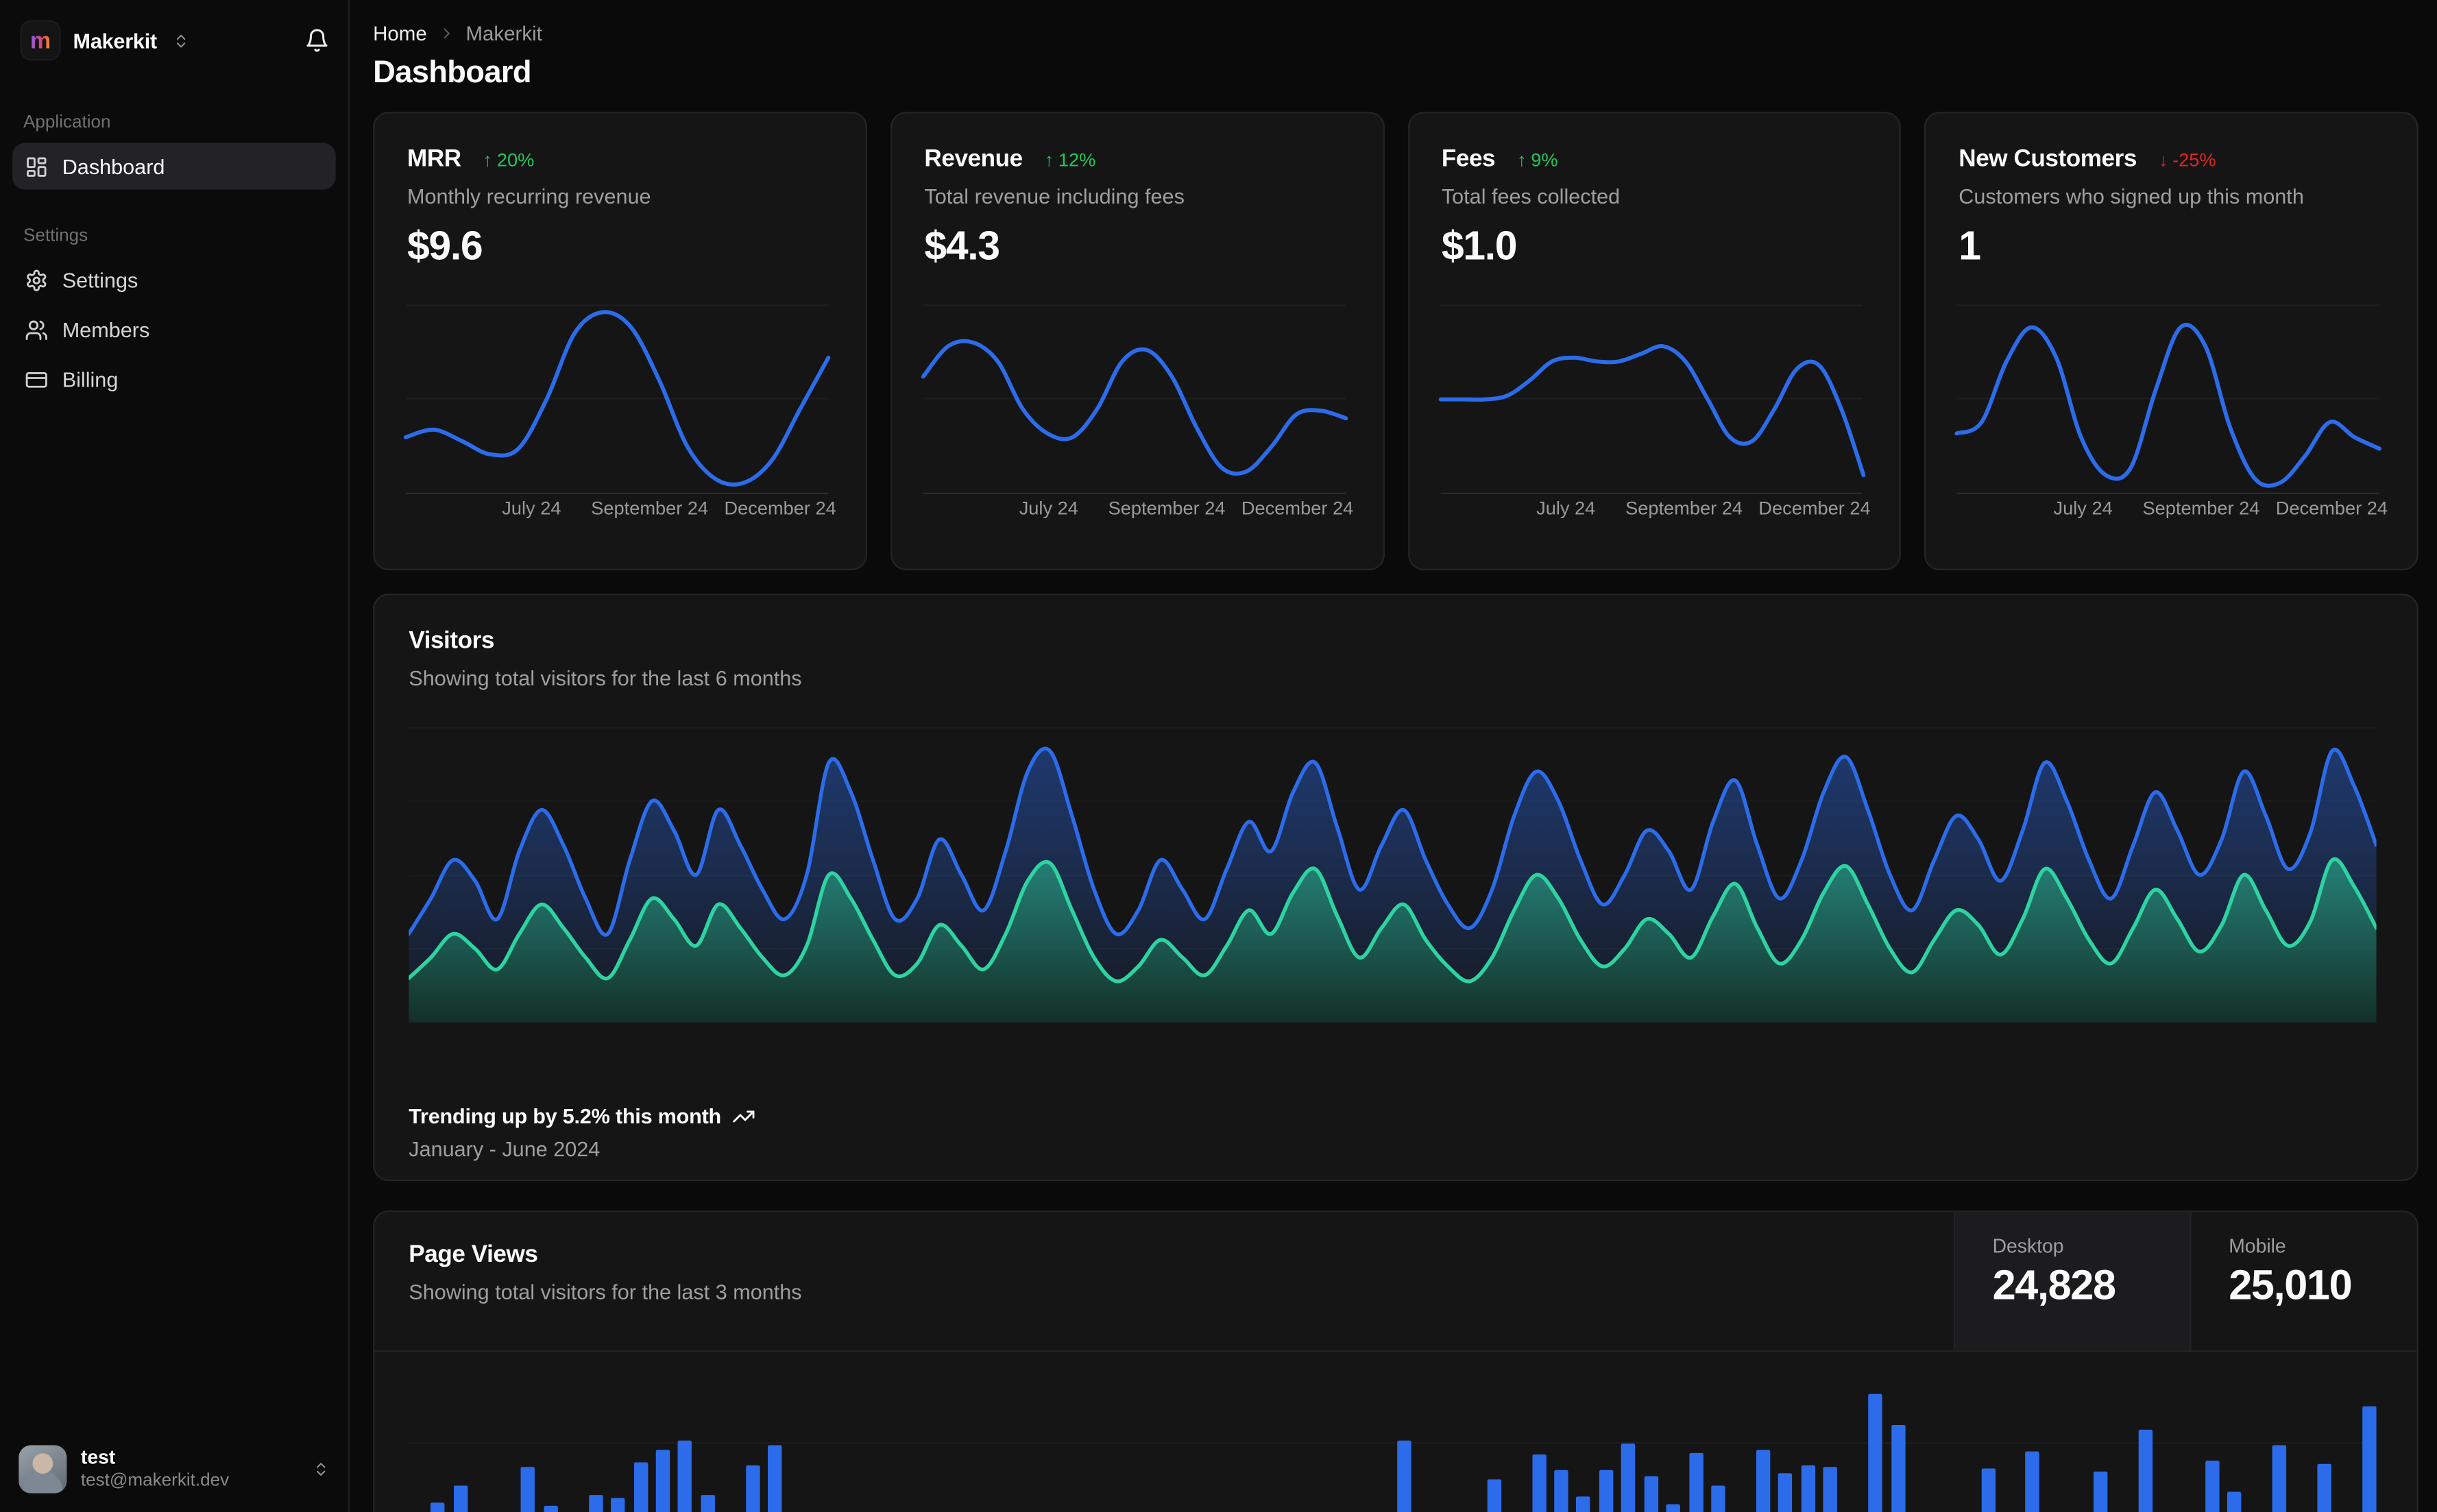  Describe the element at coordinates (452, 73) in the screenshot. I see `page-title: Dashboard` at that location.